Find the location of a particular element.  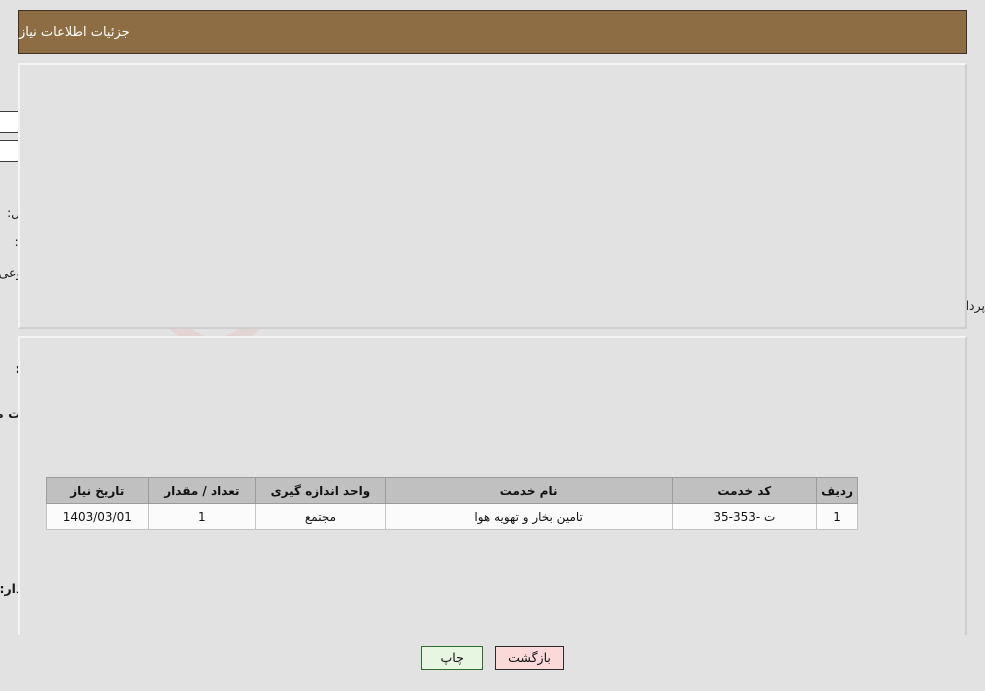

print-button: چاپ is located at coordinates (452, 658).